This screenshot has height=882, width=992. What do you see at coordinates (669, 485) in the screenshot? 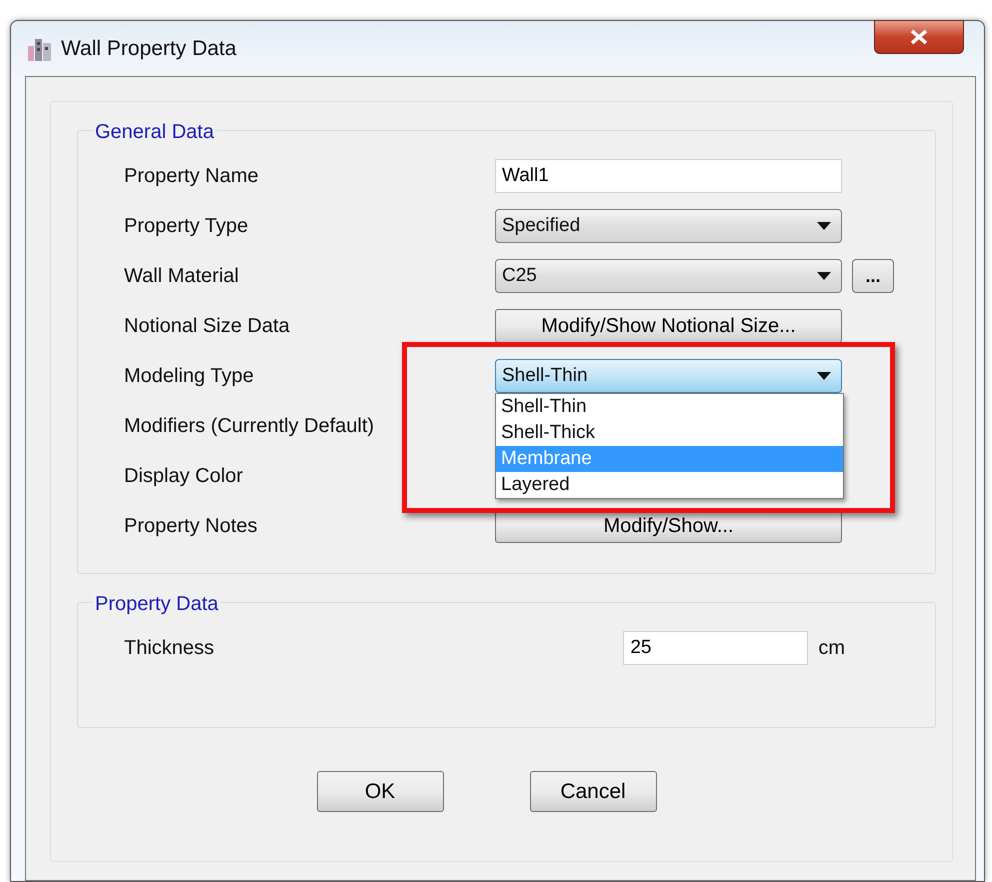
I see `dropdown-option: Layered` at bounding box center [669, 485].